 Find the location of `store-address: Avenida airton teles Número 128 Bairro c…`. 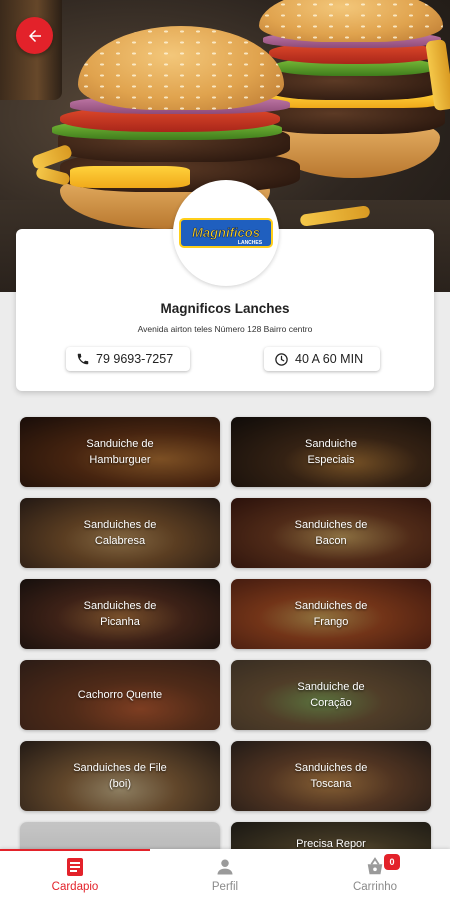

store-address: Avenida airton teles Número 128 Bairro c… is located at coordinates (225, 329).